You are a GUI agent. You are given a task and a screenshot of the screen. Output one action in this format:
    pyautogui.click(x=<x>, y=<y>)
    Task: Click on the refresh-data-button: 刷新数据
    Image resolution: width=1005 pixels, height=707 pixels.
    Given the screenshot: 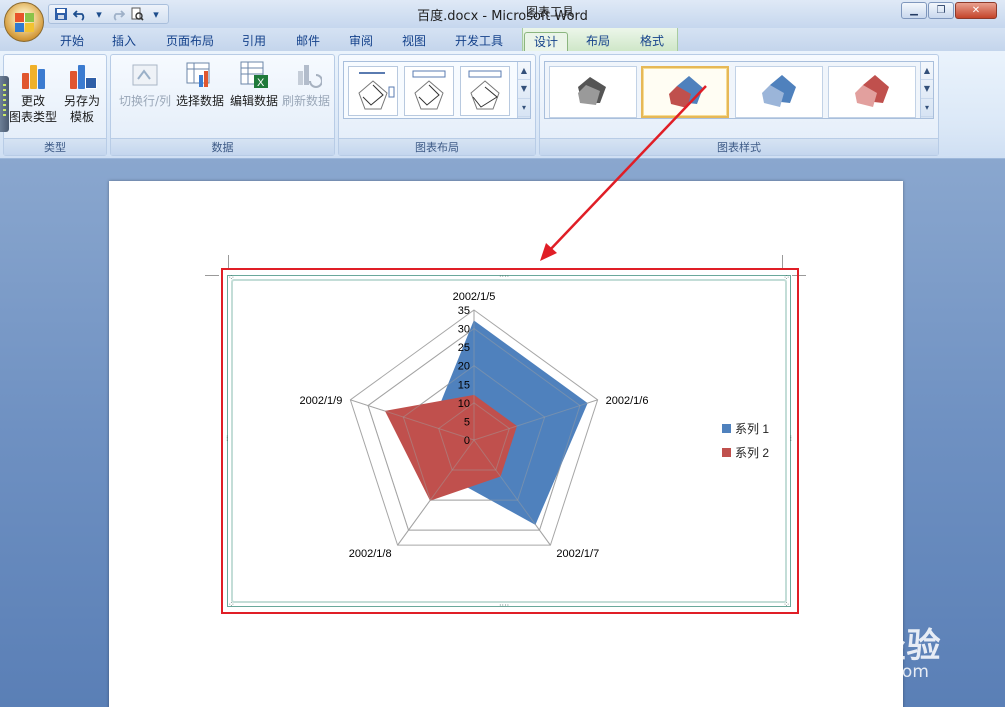 What is the action you would take?
    pyautogui.click(x=306, y=84)
    